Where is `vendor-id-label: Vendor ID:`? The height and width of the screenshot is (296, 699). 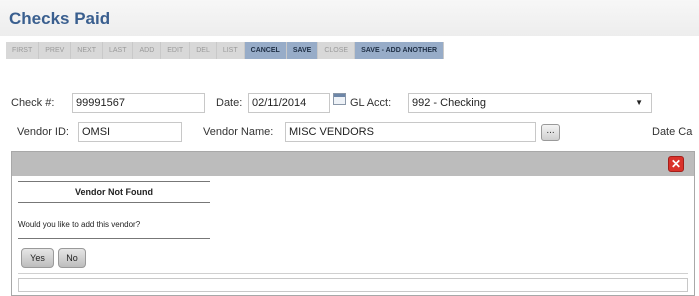 vendor-id-label: Vendor ID: is located at coordinates (43, 132).